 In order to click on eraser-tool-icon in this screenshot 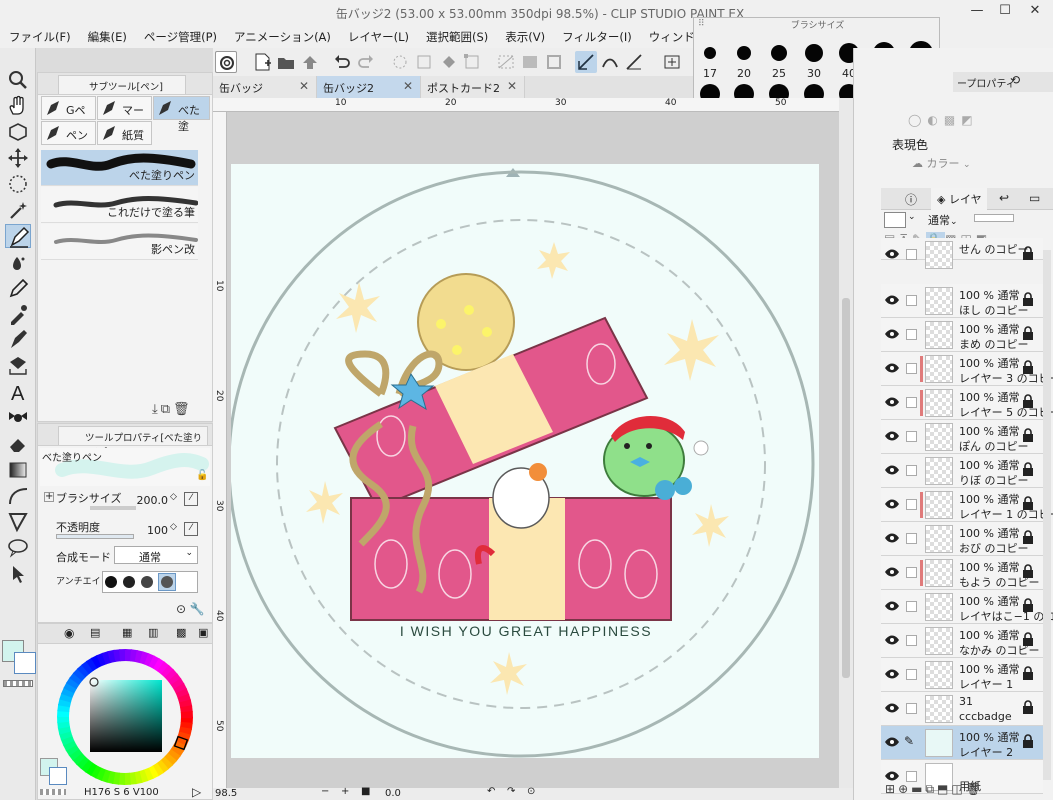, I will do `click(18, 444)`.